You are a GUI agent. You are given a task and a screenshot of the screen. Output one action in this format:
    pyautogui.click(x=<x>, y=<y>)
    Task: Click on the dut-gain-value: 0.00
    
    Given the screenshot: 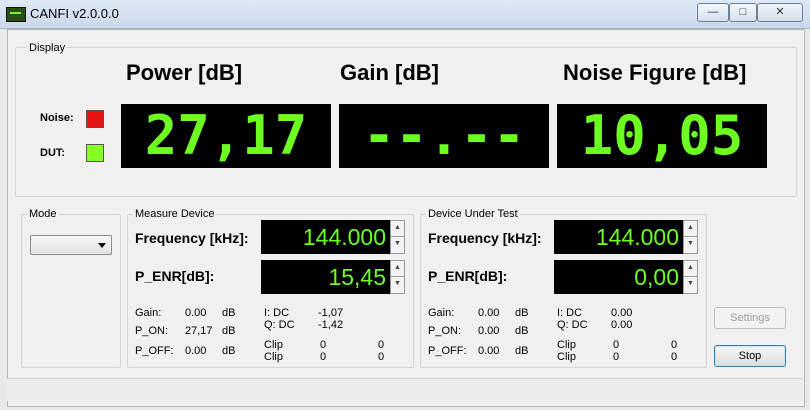 What is the action you would take?
    pyautogui.click(x=489, y=313)
    